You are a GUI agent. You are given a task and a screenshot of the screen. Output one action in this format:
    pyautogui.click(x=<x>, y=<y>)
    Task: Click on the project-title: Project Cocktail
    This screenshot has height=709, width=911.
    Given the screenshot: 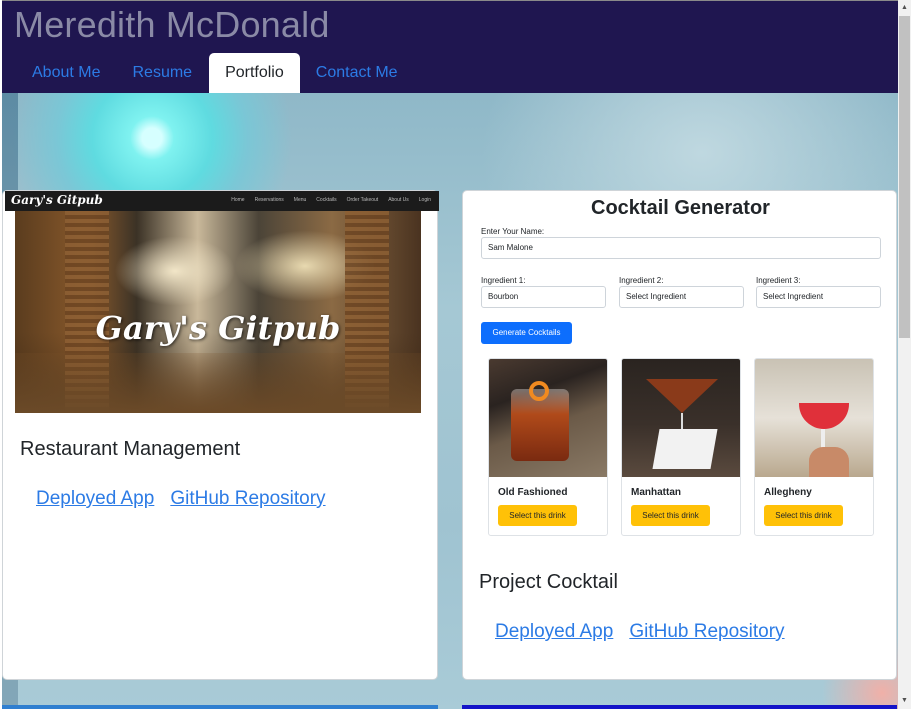 What is the action you would take?
    pyautogui.click(x=548, y=582)
    